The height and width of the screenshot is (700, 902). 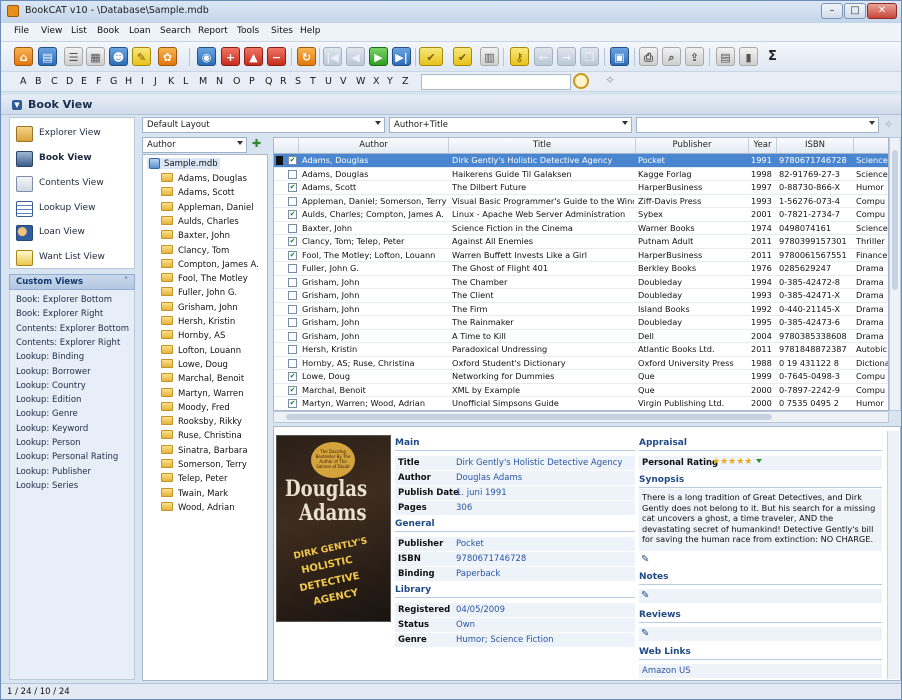 What do you see at coordinates (882, 11) in the screenshot?
I see `close-button: ✕` at bounding box center [882, 11].